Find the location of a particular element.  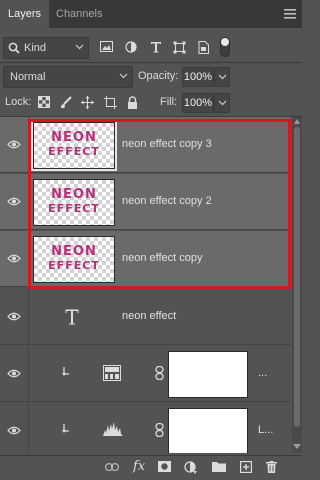

lock-position-icon is located at coordinates (87, 102).